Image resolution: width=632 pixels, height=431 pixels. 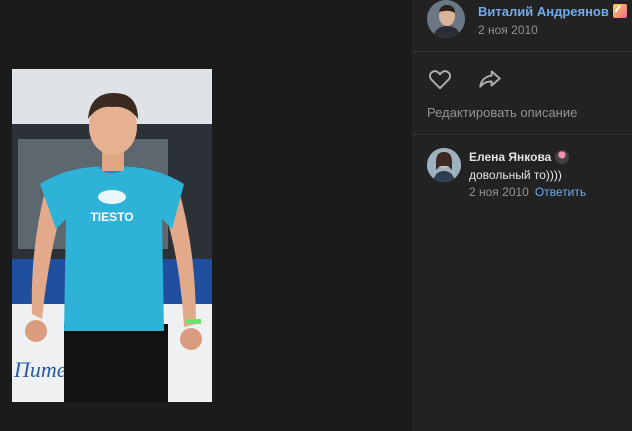 What do you see at coordinates (515, 175) in the screenshot?
I see `comment-text: довольный то))))` at bounding box center [515, 175].